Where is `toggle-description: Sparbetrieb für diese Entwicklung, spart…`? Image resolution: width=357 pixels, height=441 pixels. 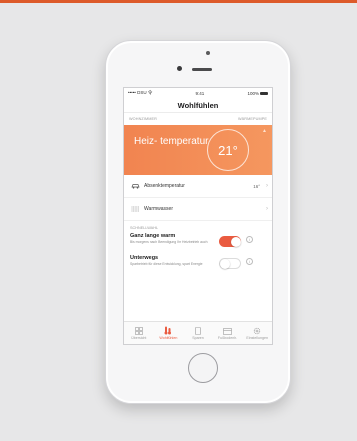
toggle-description: Sparbetrieb für diese Entwicklung, spart… is located at coordinates (166, 264).